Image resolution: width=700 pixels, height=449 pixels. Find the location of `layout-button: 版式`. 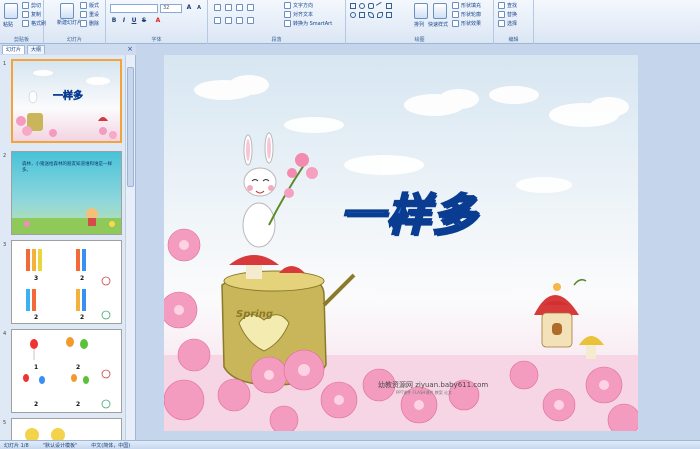

layout-button: 版式 is located at coordinates (89, 5).